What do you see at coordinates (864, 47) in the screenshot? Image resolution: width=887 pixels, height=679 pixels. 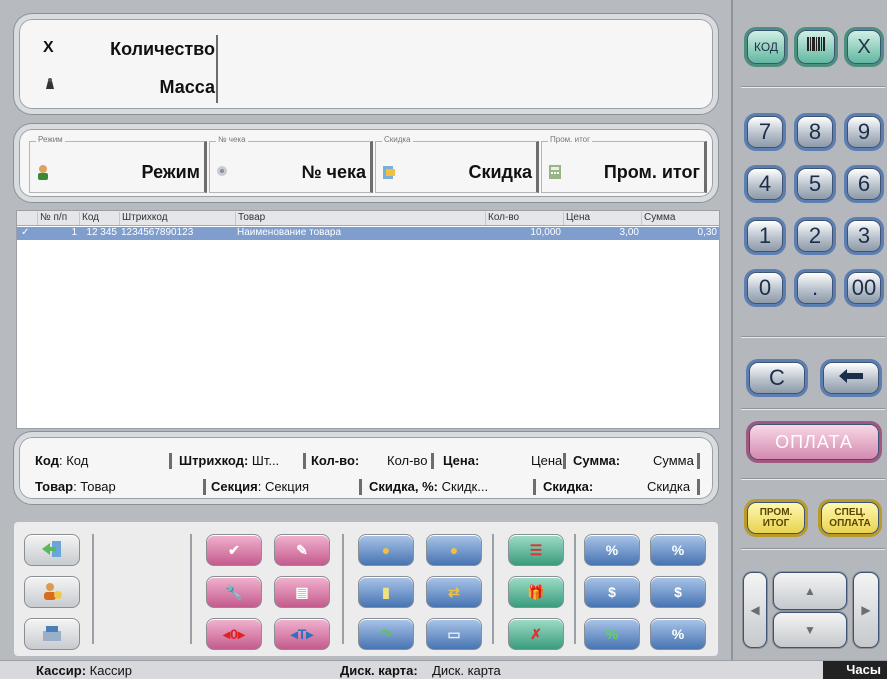 I see `close-button: X` at bounding box center [864, 47].